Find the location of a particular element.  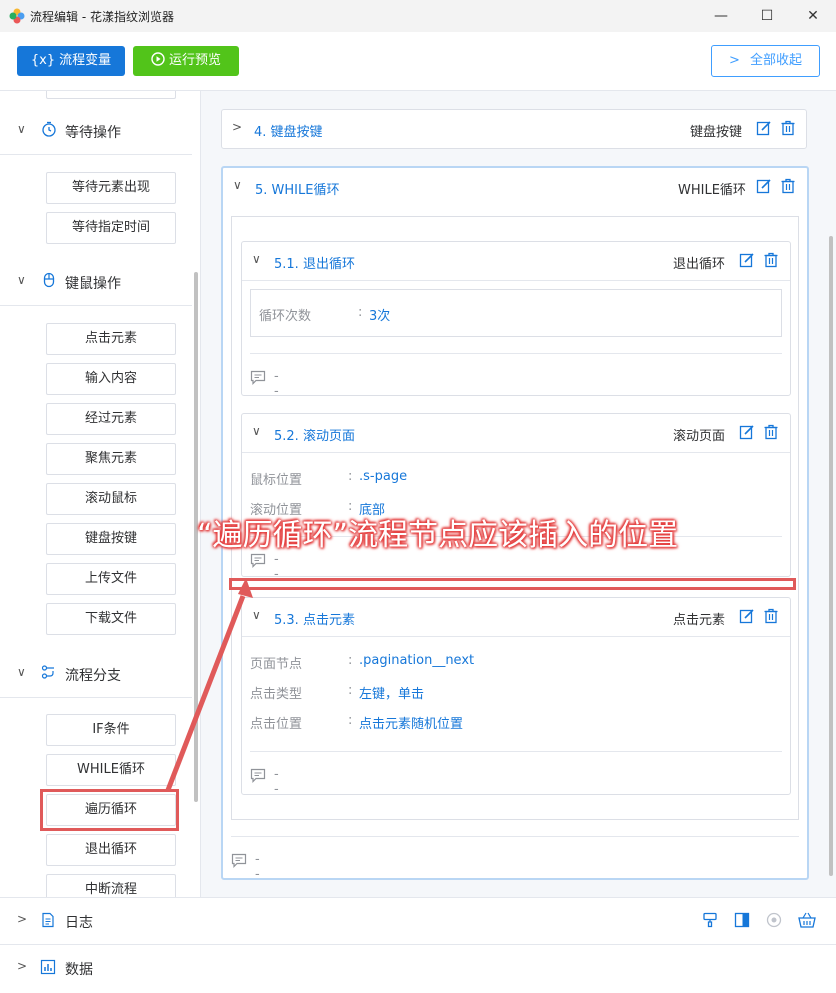

chevron-right-icon: > is located at coordinates (237, 127).